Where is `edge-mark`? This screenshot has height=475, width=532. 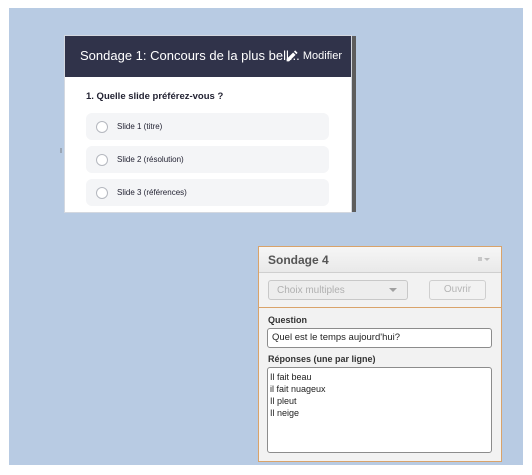 edge-mark is located at coordinates (61, 150).